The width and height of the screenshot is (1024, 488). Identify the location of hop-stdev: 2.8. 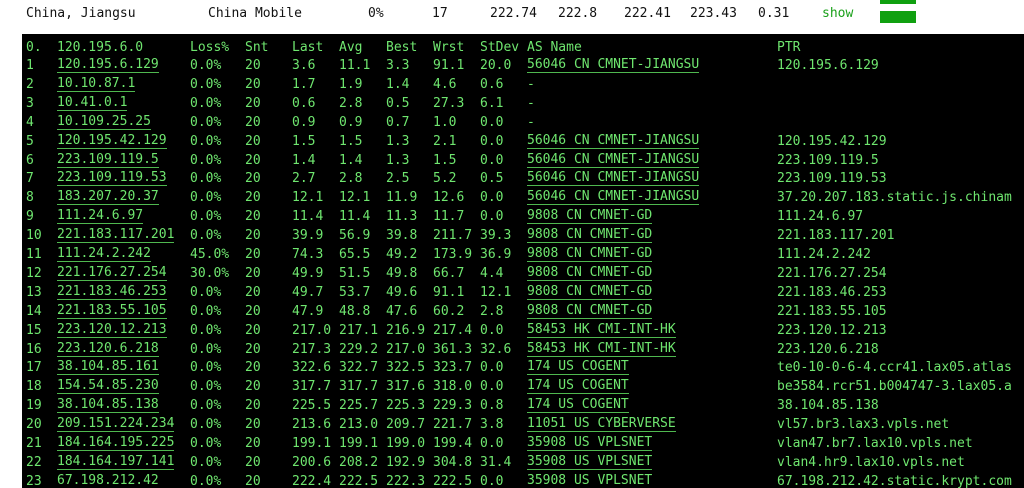
(492, 311).